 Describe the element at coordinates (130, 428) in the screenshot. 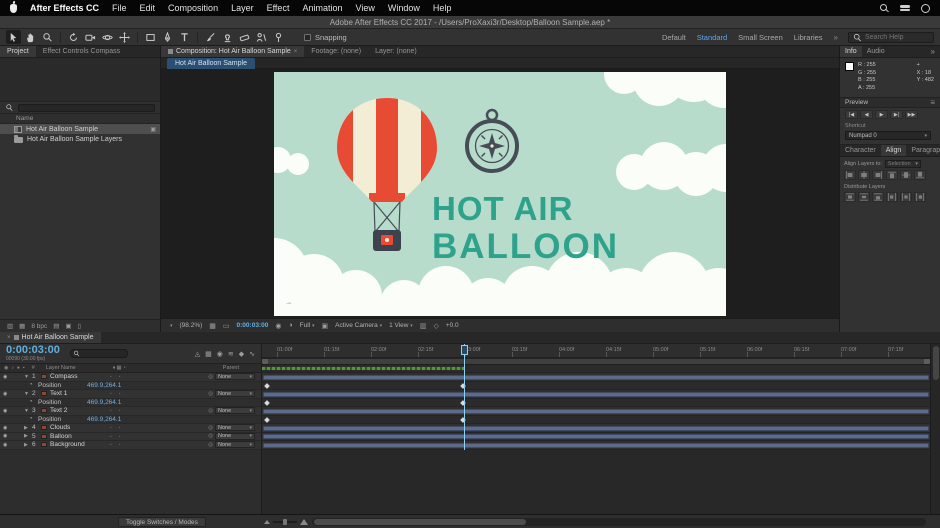

I see `layer-row-clouds: ◉ ▶ 4 Clouds • • ◎ None ▾` at that location.